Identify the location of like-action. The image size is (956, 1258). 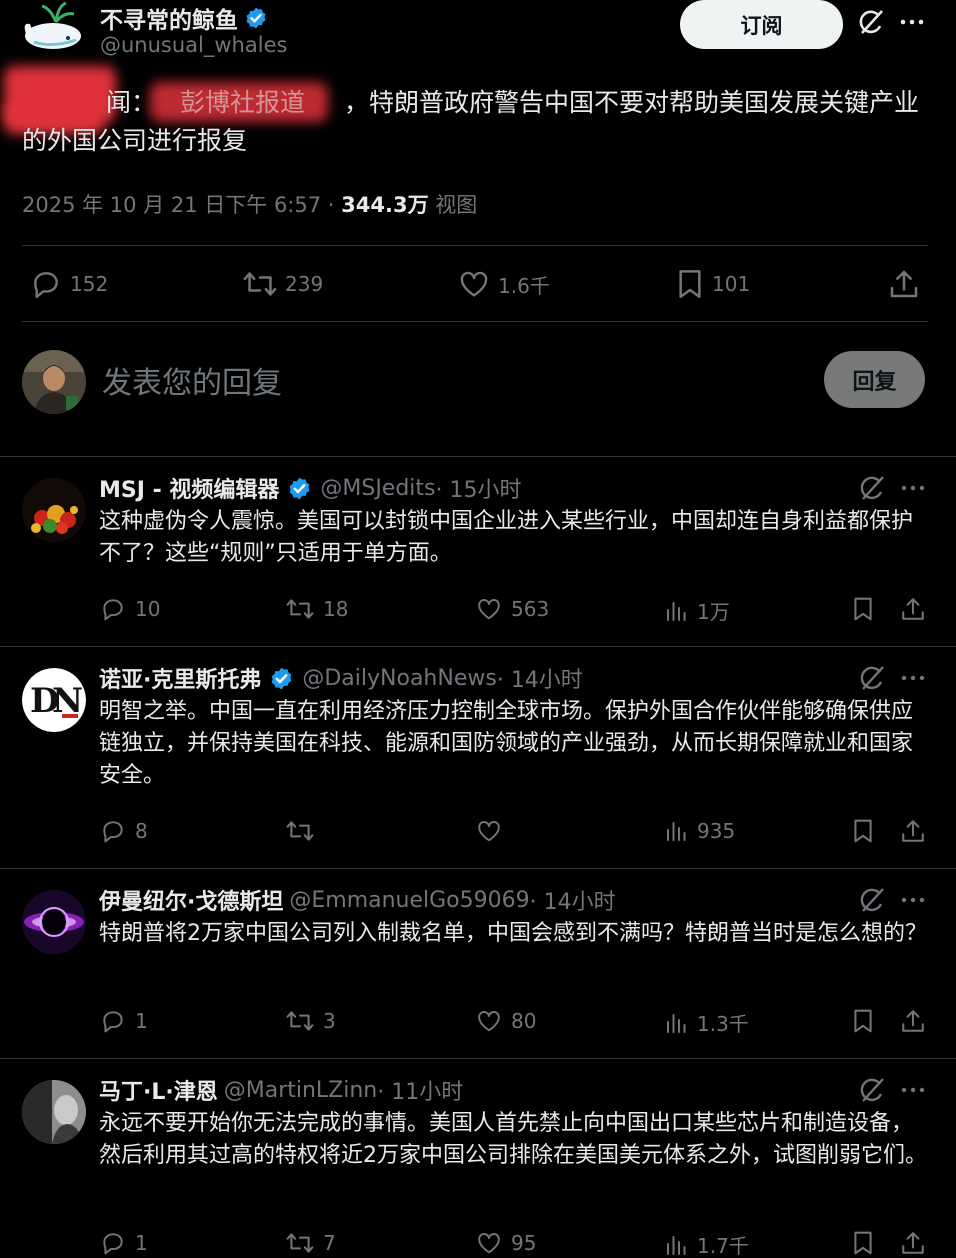
(493, 831).